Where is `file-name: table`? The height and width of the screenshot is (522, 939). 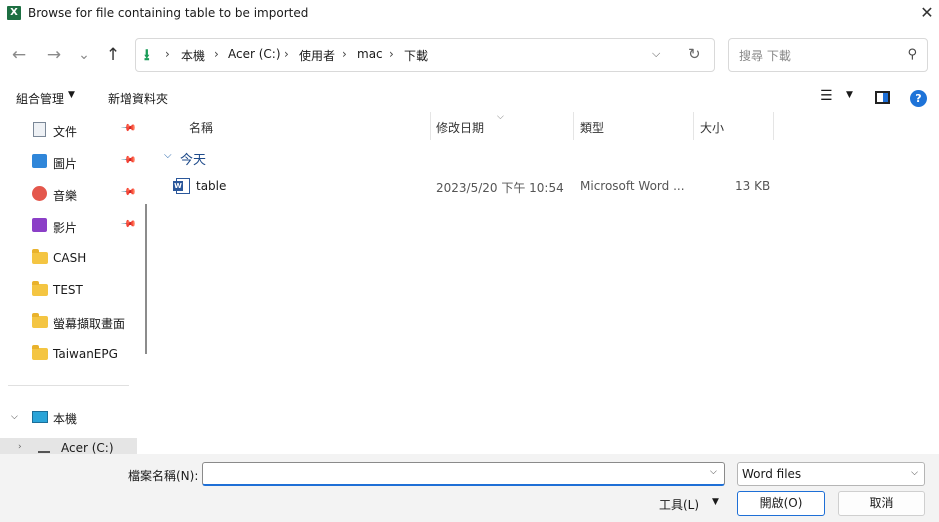 file-name: table is located at coordinates (211, 186).